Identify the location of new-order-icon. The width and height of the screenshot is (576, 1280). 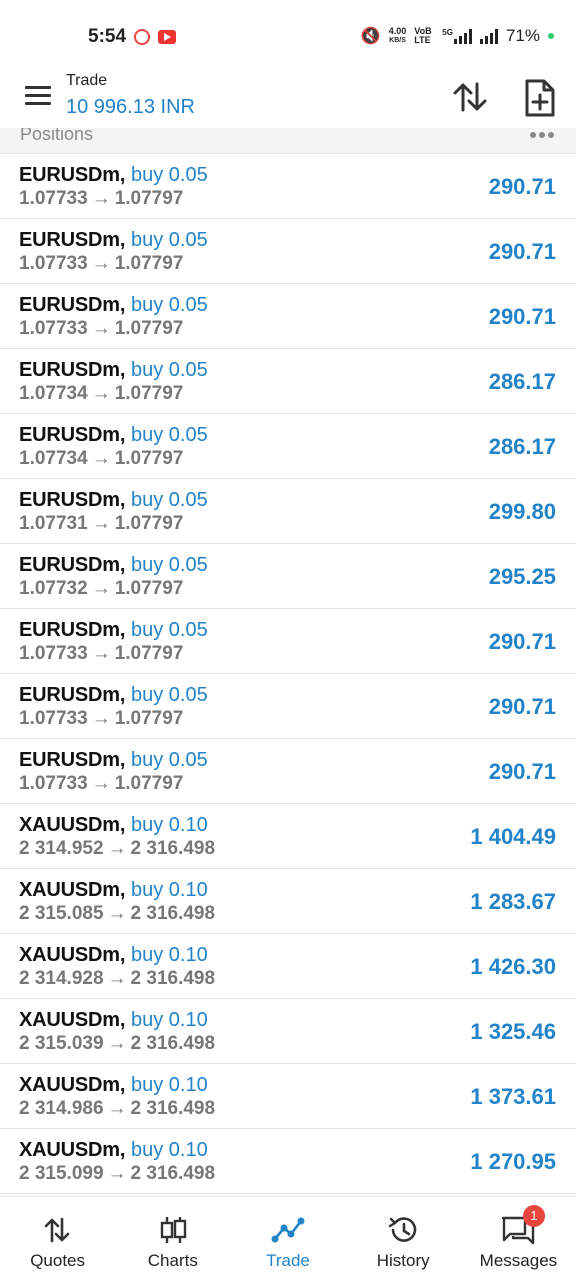
(540, 98).